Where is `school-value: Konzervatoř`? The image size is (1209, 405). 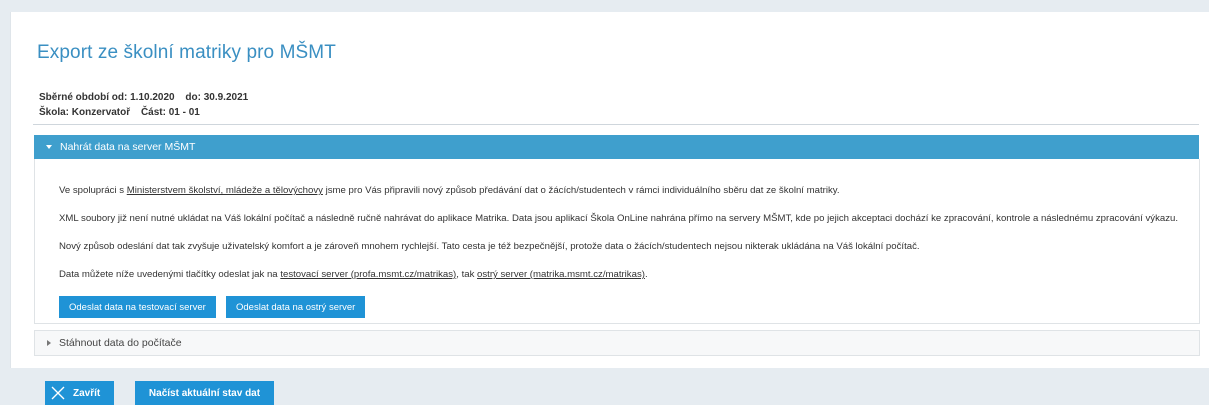
school-value: Konzervatoř is located at coordinates (101, 112).